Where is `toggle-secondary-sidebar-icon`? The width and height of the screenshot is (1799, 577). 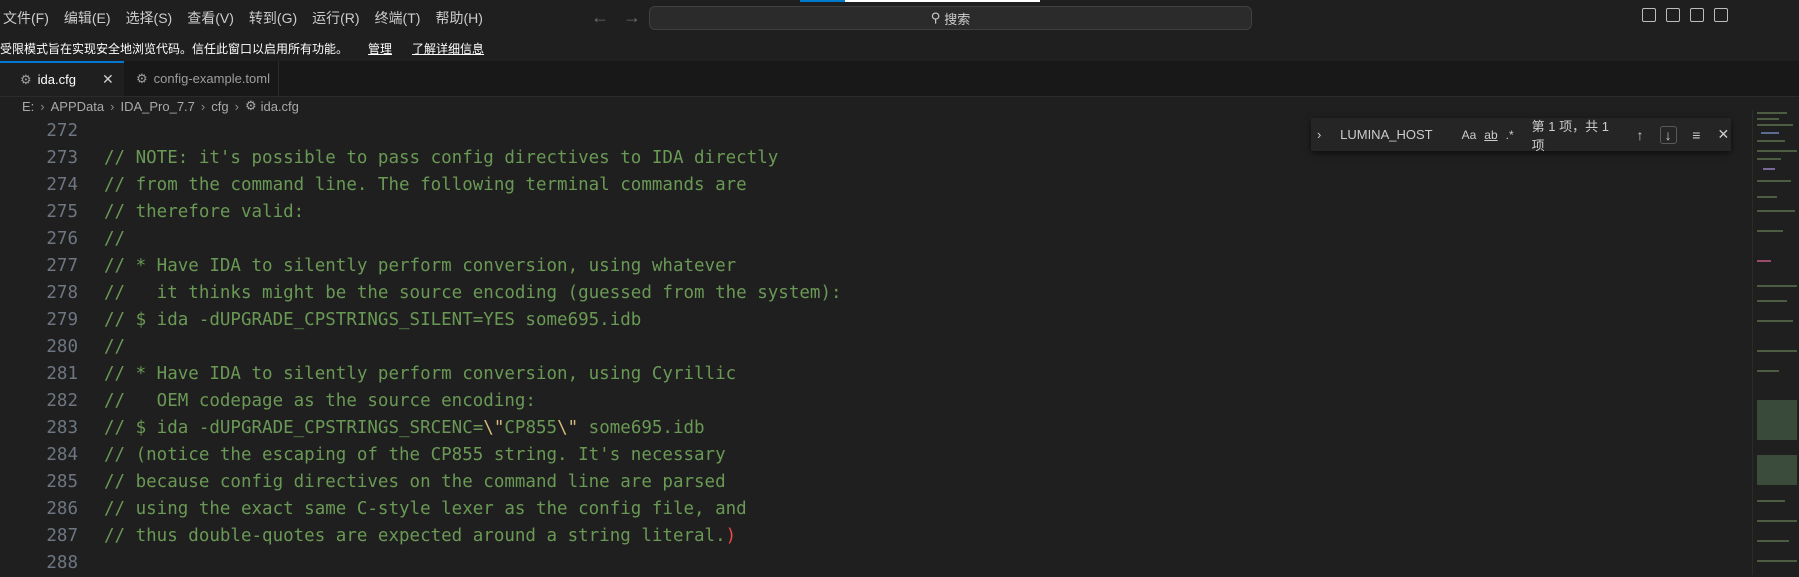 toggle-secondary-sidebar-icon is located at coordinates (1697, 15).